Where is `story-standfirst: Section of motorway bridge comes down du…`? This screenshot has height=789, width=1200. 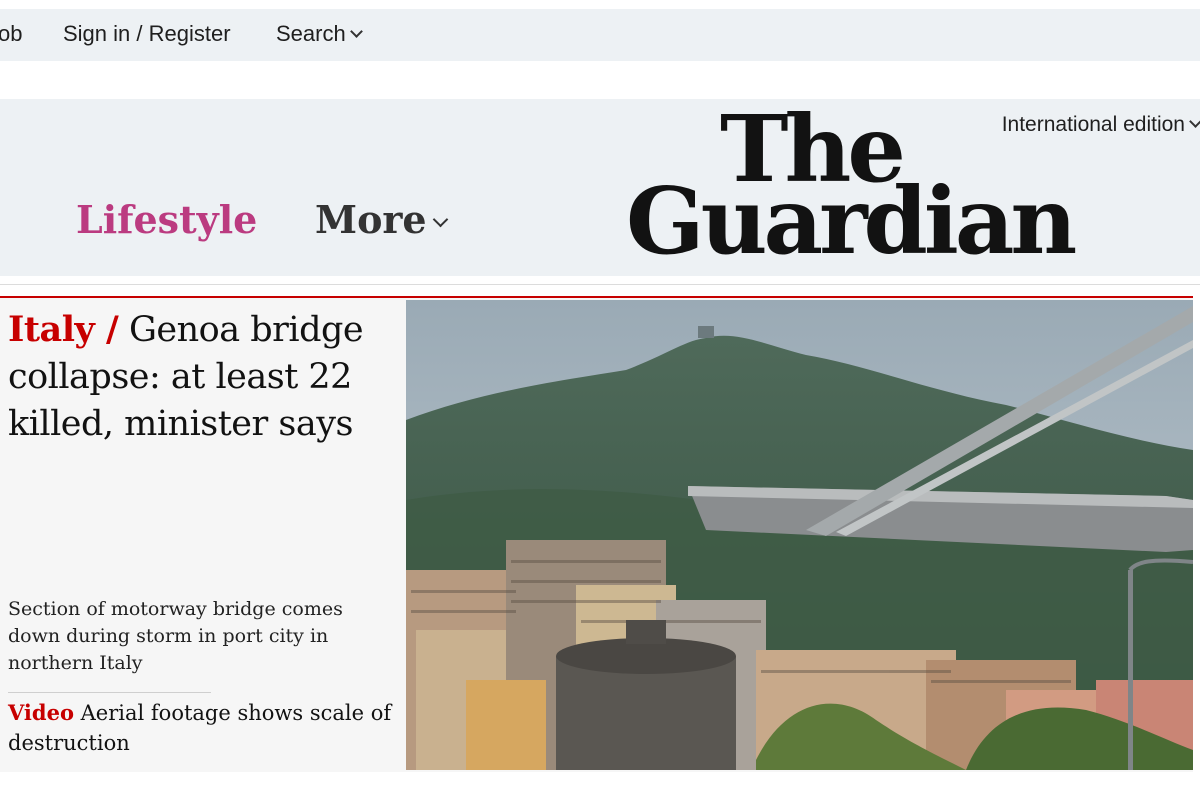
story-standfirst: Section of motorway bridge comes down du… is located at coordinates (175, 636).